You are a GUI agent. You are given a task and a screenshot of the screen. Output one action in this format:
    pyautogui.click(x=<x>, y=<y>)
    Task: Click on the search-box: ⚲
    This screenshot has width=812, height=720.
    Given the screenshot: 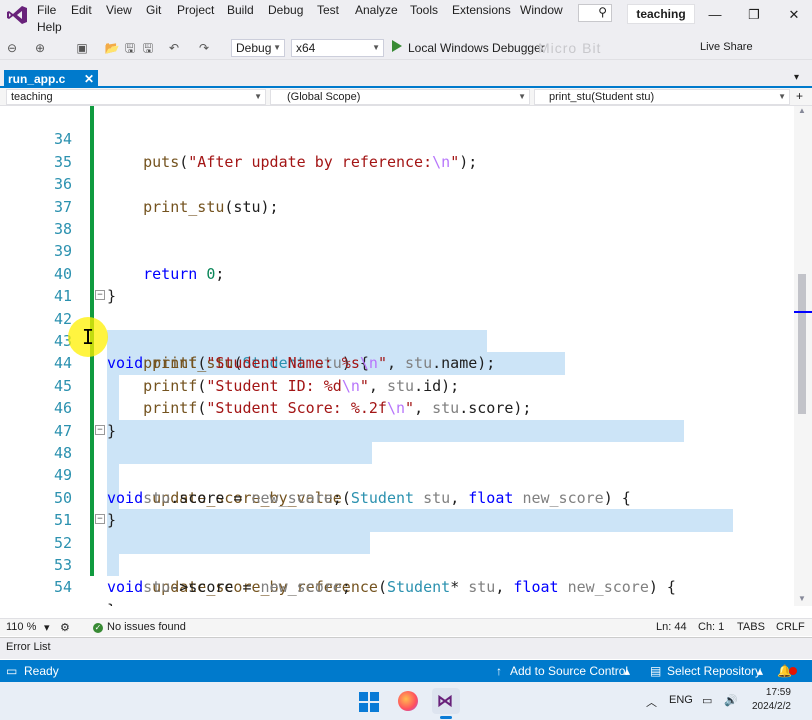 What is the action you would take?
    pyautogui.click(x=595, y=13)
    